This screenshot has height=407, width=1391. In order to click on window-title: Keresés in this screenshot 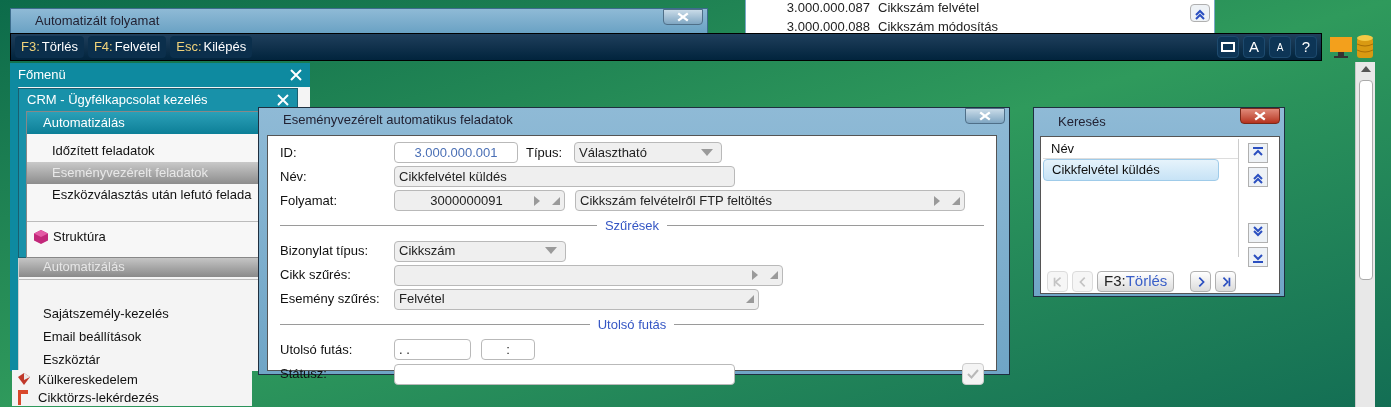, I will do `click(1082, 122)`.